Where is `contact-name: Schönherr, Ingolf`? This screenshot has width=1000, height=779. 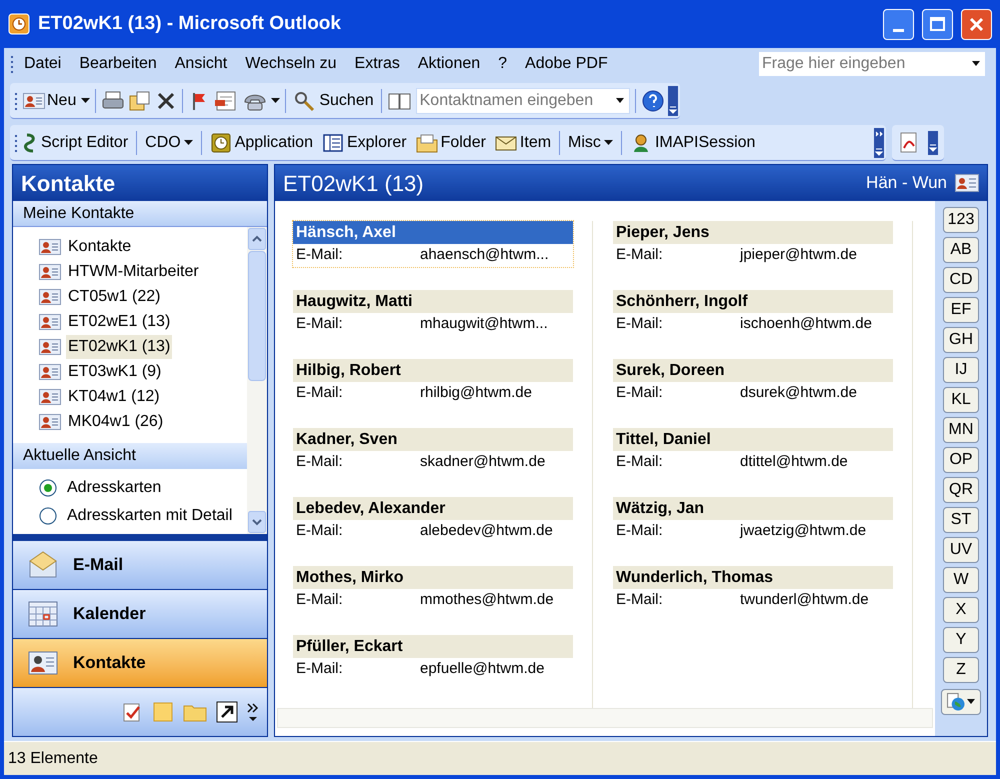 contact-name: Schönherr, Ingolf is located at coordinates (753, 301).